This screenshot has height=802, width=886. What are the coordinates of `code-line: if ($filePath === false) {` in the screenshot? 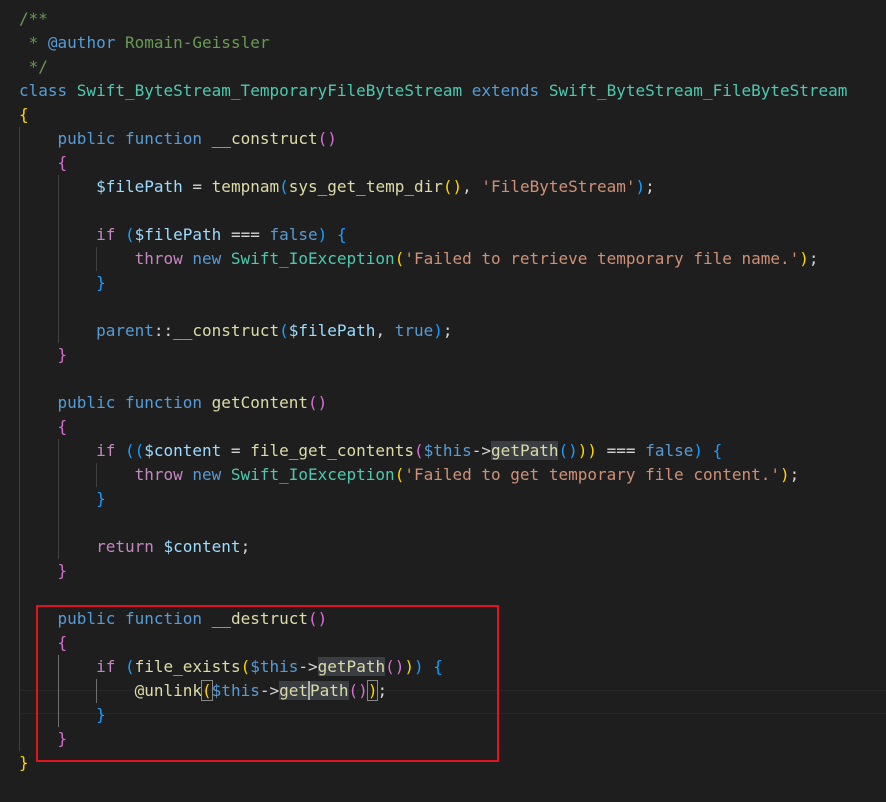 It's located at (183, 235).